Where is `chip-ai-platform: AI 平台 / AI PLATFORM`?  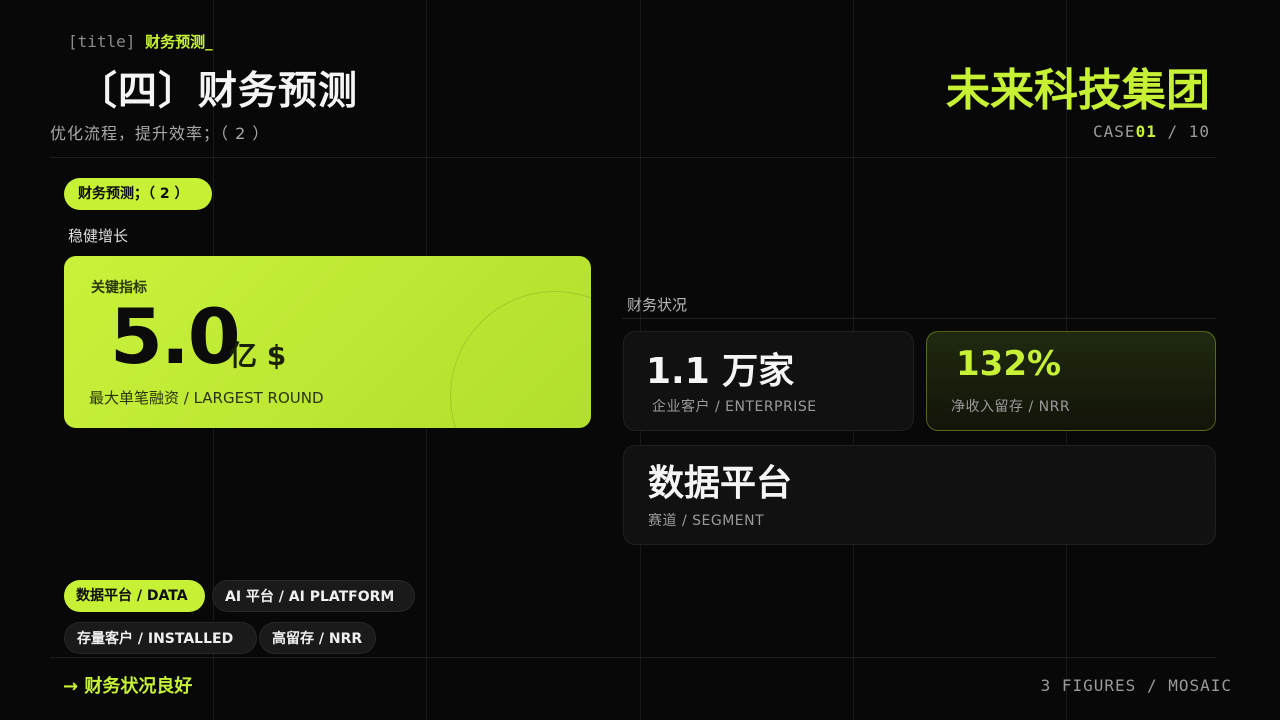 chip-ai-platform: AI 平台 / AI PLATFORM is located at coordinates (313, 596).